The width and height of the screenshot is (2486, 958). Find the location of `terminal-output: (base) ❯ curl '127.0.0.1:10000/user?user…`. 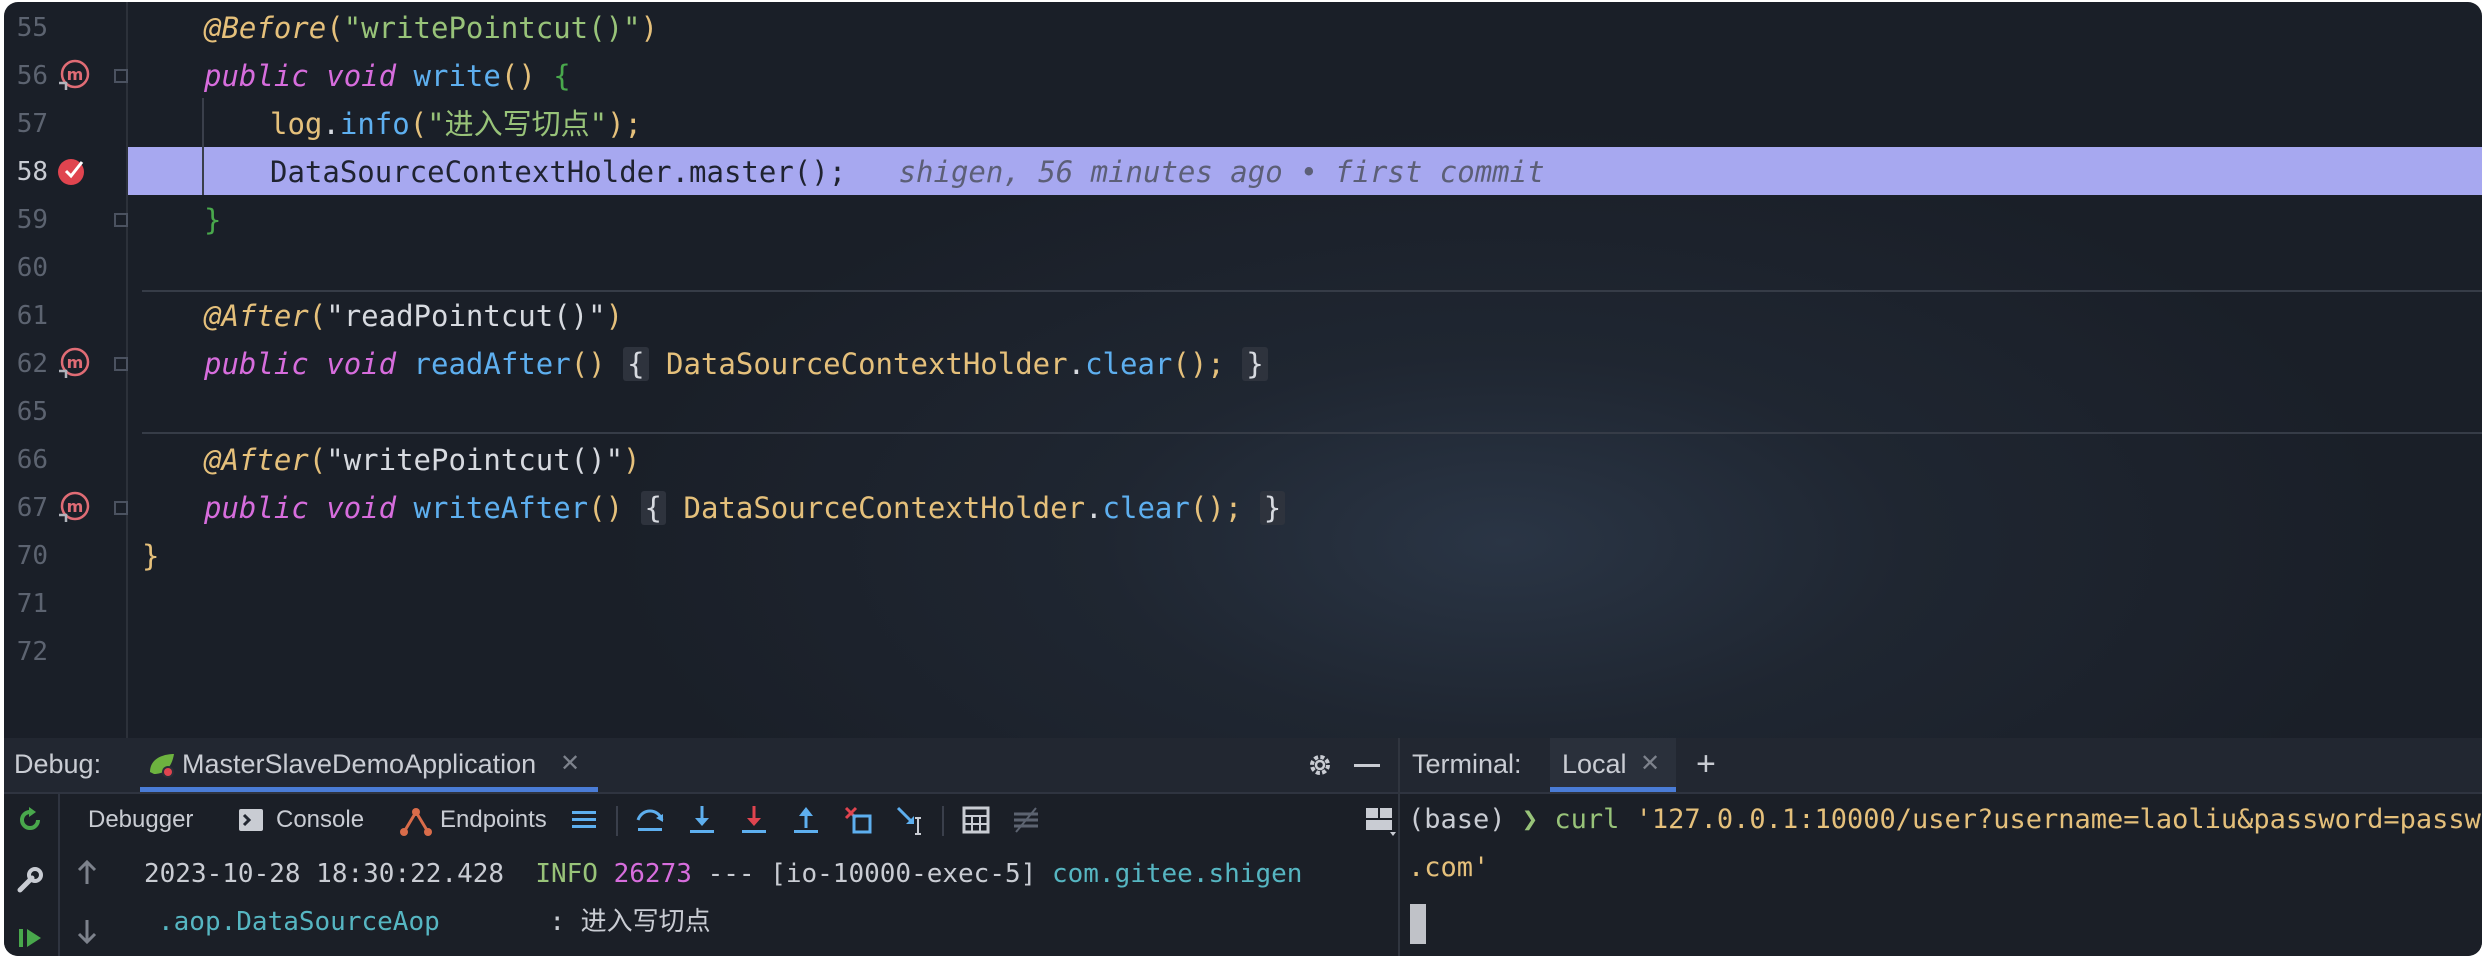

terminal-output: (base) ❯ curl '127.0.0.1:10000/user?user… is located at coordinates (1945, 875).